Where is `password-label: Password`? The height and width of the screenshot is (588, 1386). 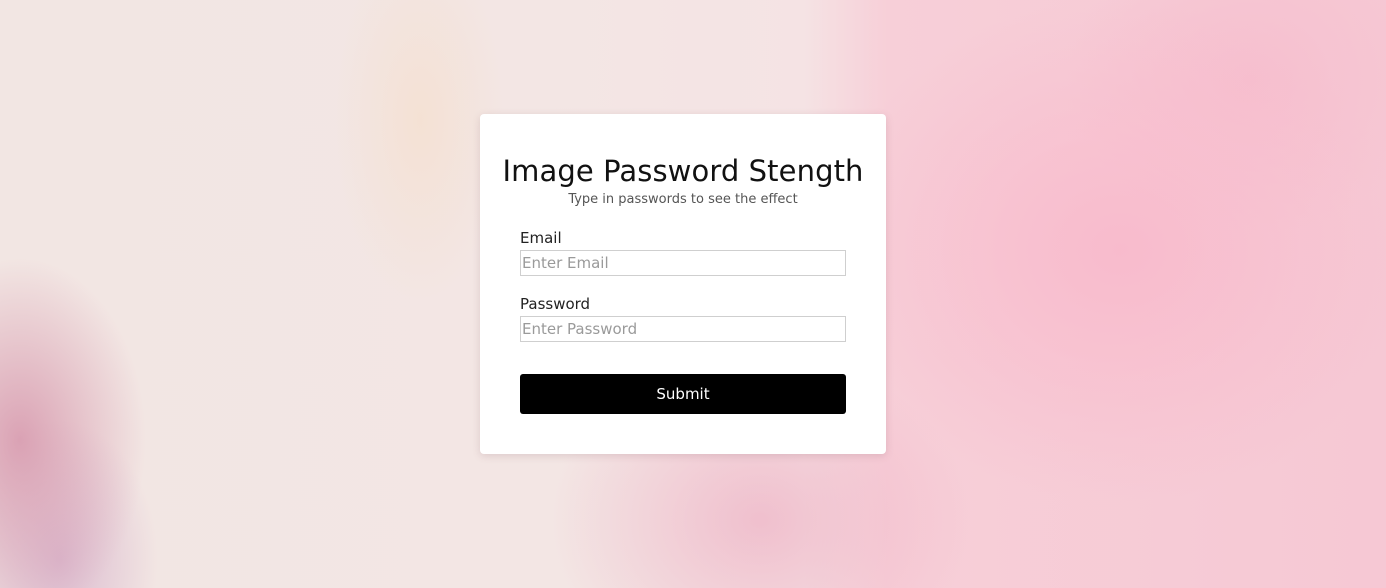 password-label: Password is located at coordinates (555, 304).